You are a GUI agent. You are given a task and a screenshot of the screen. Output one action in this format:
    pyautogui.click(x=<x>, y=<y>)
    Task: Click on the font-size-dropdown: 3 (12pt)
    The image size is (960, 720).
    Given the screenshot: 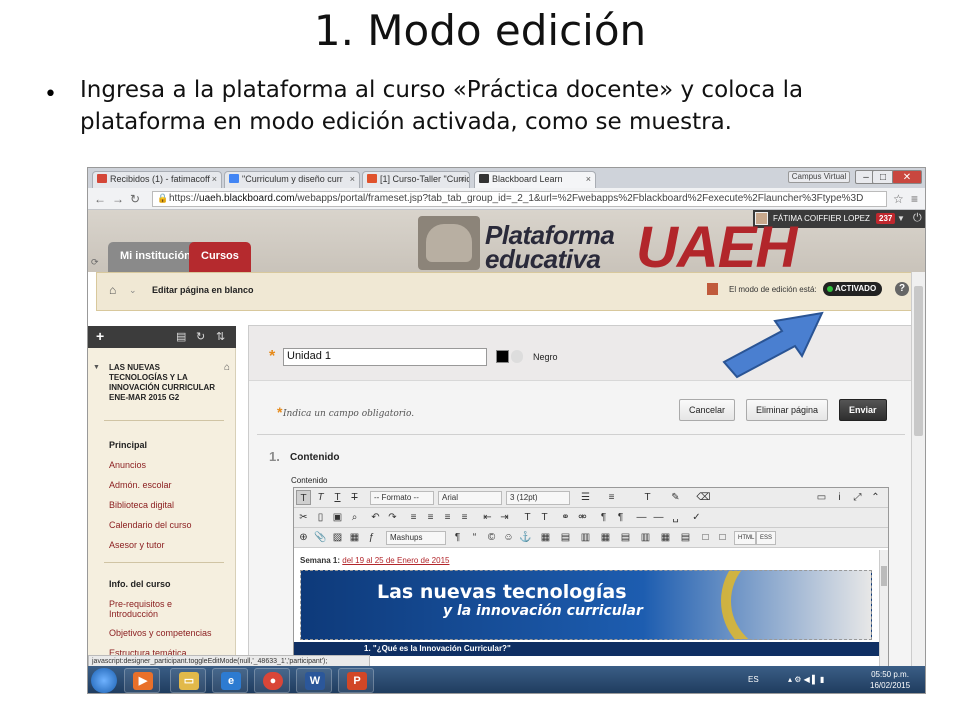 What is the action you would take?
    pyautogui.click(x=538, y=498)
    